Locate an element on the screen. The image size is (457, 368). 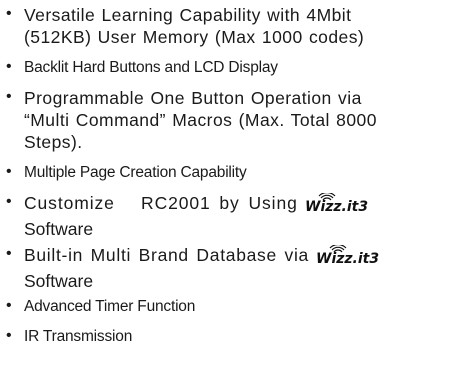
list-item-text: Multiple Page Creation Capability is located at coordinates (236, 173).